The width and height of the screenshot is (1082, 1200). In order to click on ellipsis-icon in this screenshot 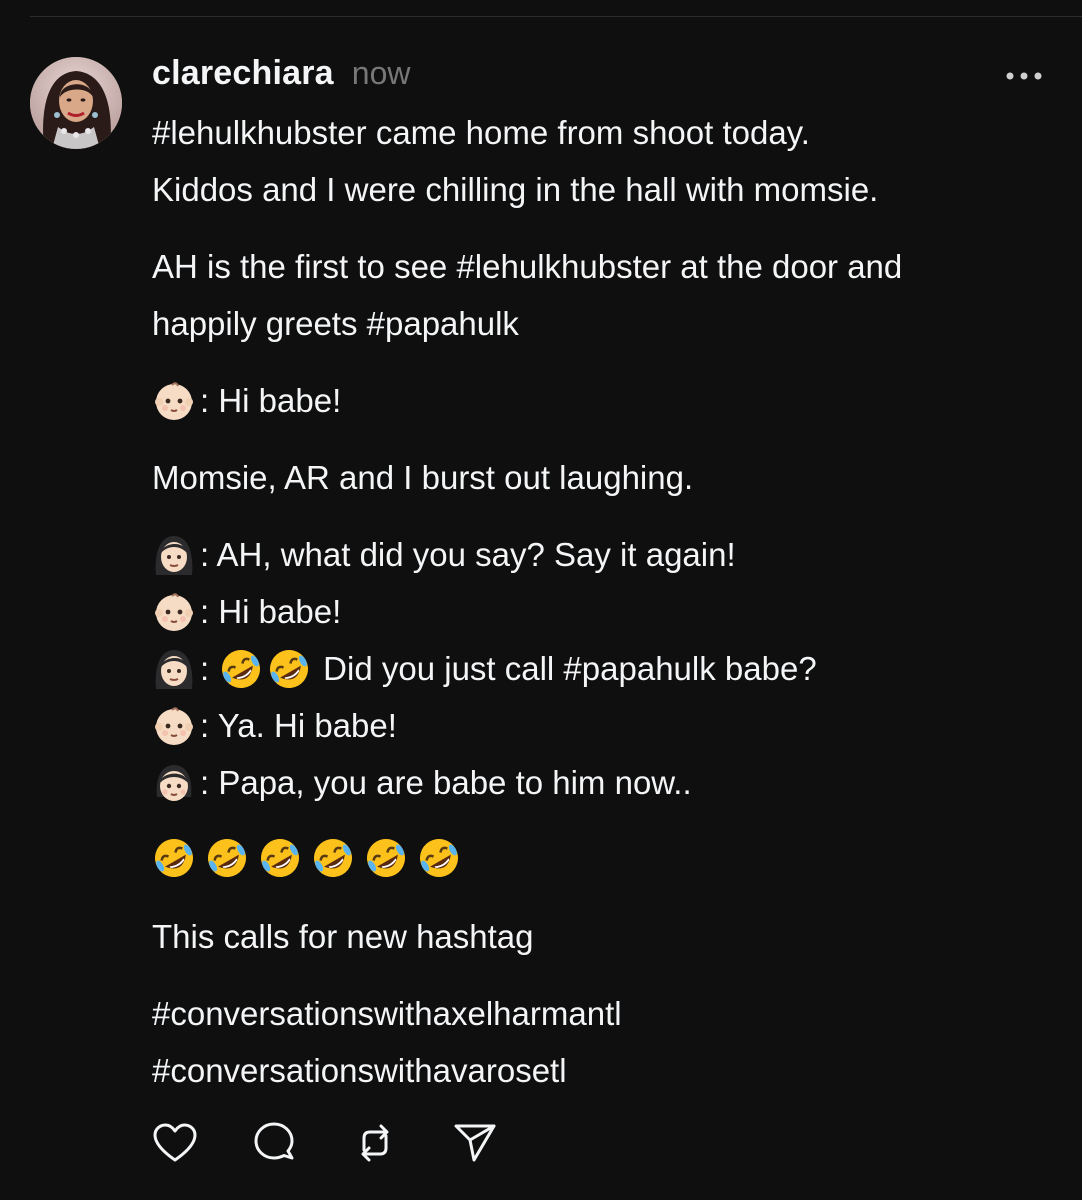, I will do `click(1024, 76)`.